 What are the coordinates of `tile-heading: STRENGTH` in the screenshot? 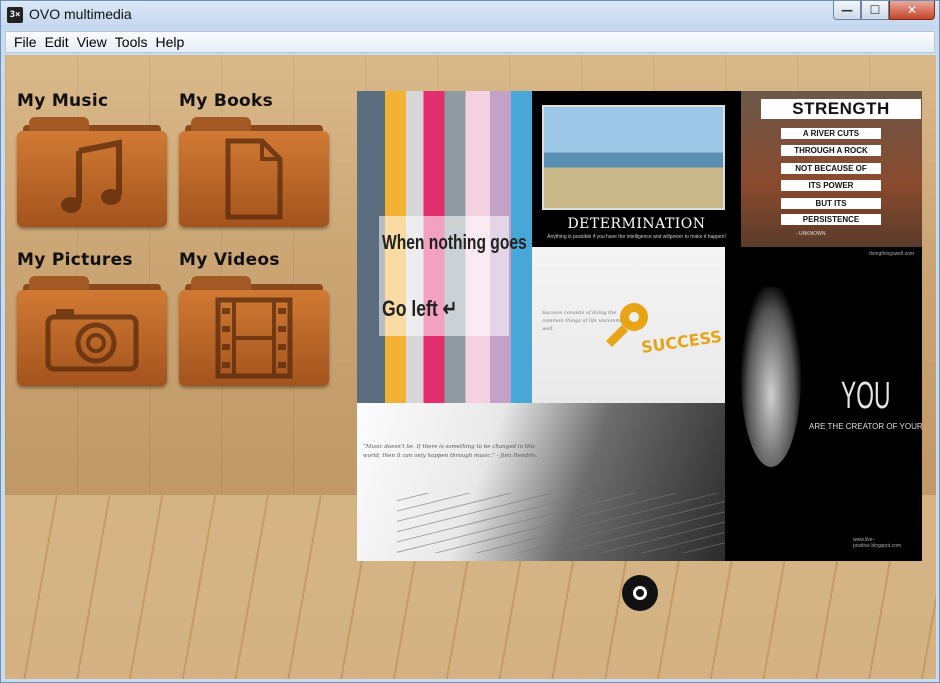 It's located at (841, 109).